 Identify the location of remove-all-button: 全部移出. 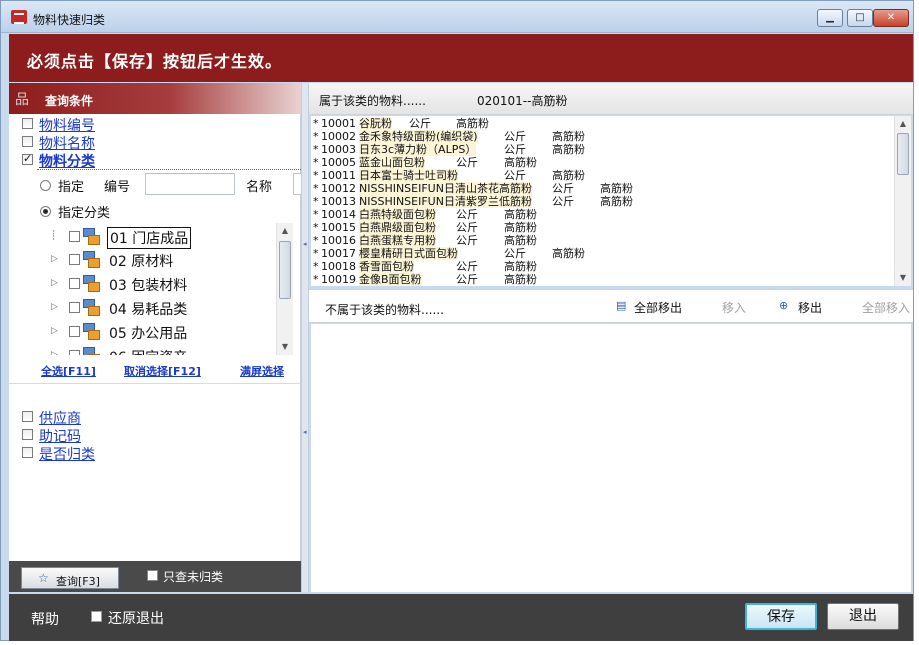
(658, 307).